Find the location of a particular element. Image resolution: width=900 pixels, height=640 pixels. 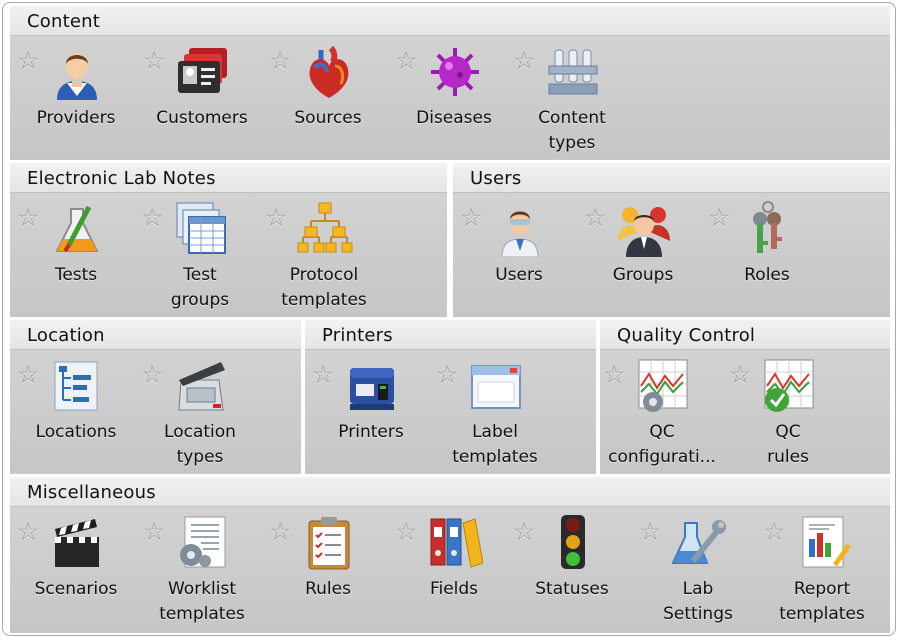

tile-groups: ☆ Groups is located at coordinates (643, 263).